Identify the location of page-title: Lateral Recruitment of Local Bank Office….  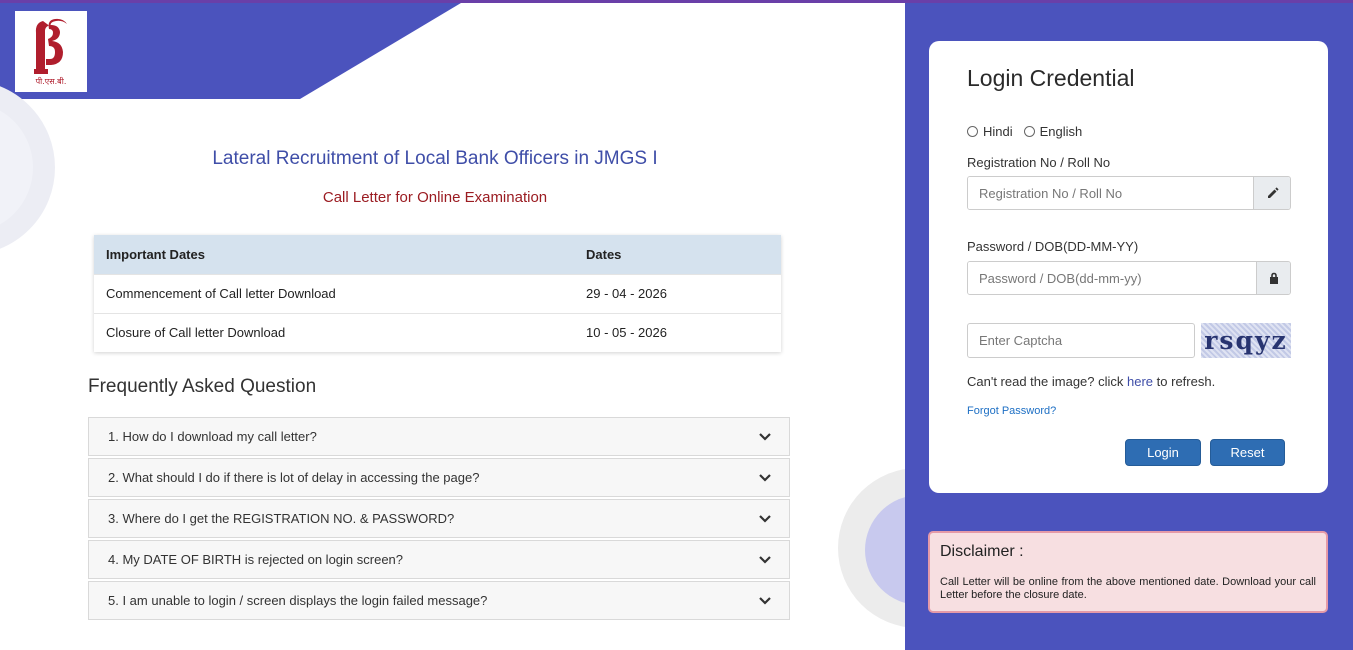
(435, 158).